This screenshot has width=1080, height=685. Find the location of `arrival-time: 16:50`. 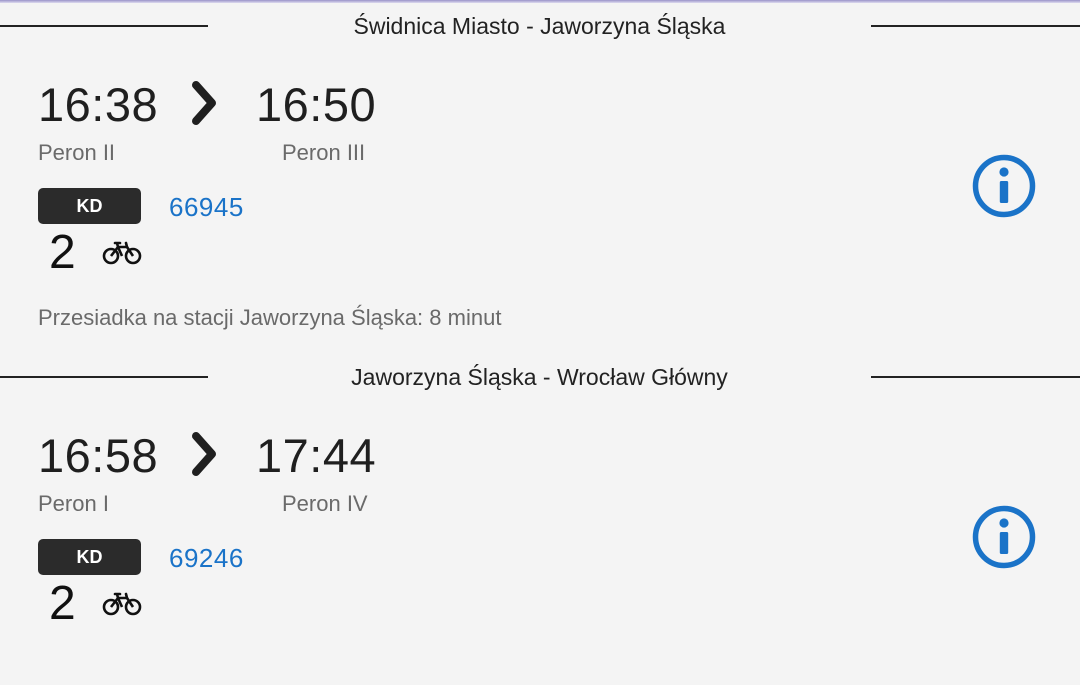

arrival-time: 16:50 is located at coordinates (316, 104).